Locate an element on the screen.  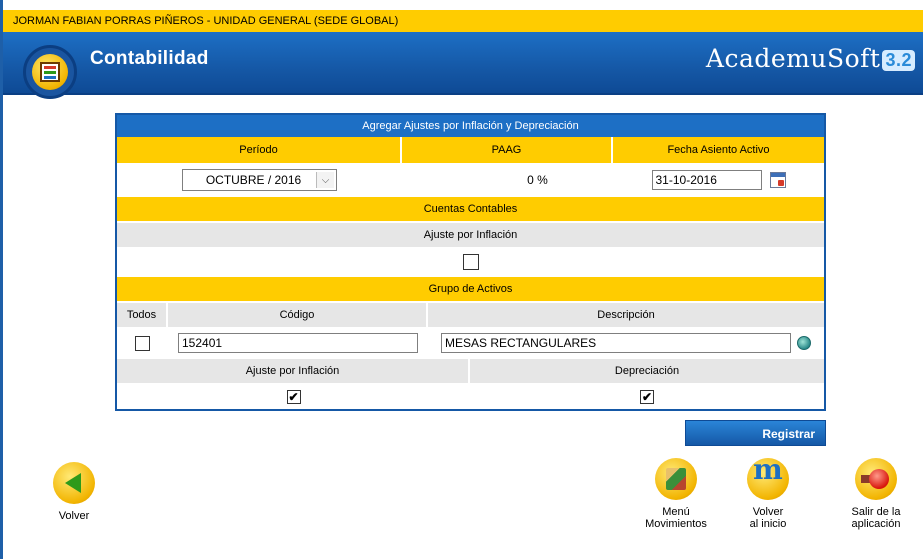
menu-cube-icon is located at coordinates (676, 479).